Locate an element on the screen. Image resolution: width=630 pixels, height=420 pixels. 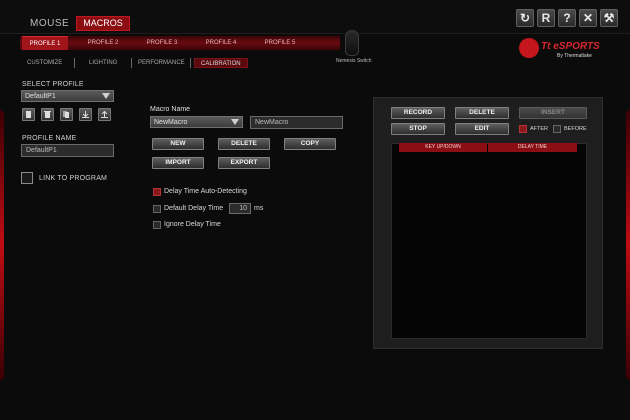
column-header-delay: DELAY TIME is located at coordinates (532, 147).